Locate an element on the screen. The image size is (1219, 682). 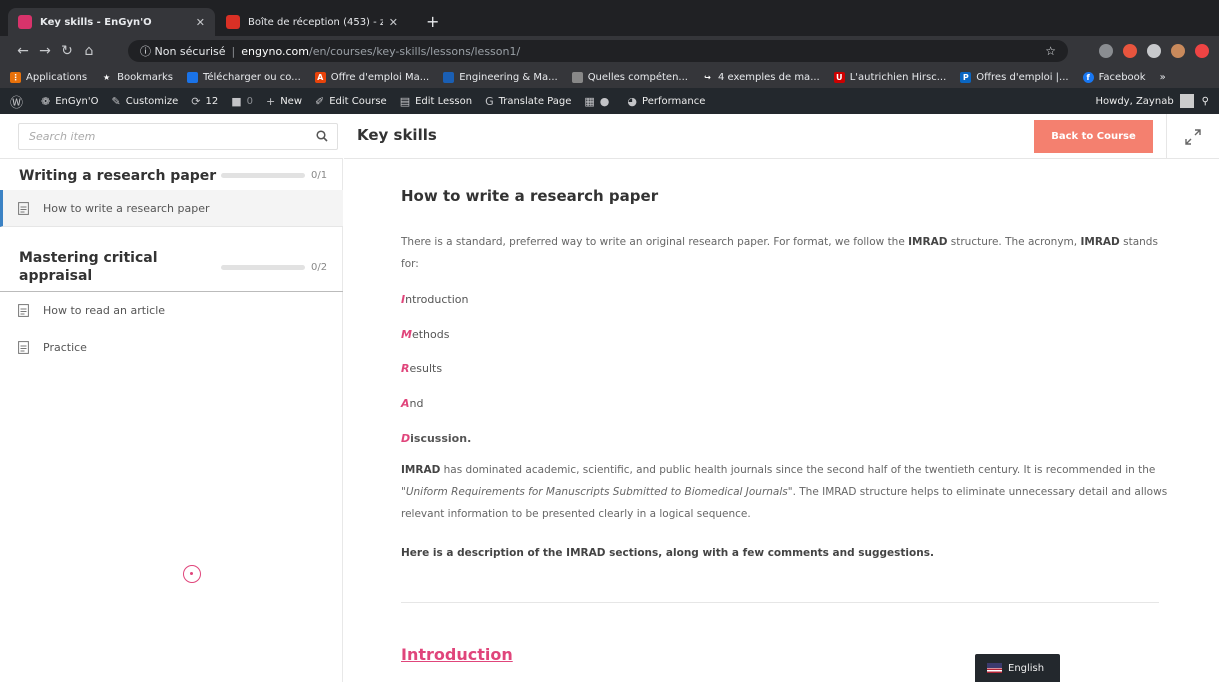
info-icon: ⓘ is located at coordinates (147, 51).